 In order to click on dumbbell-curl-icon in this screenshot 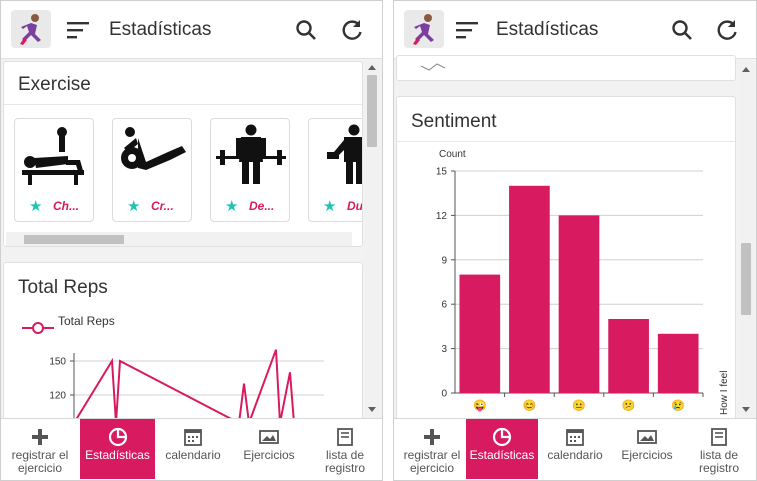, I will do `click(344, 154)`.